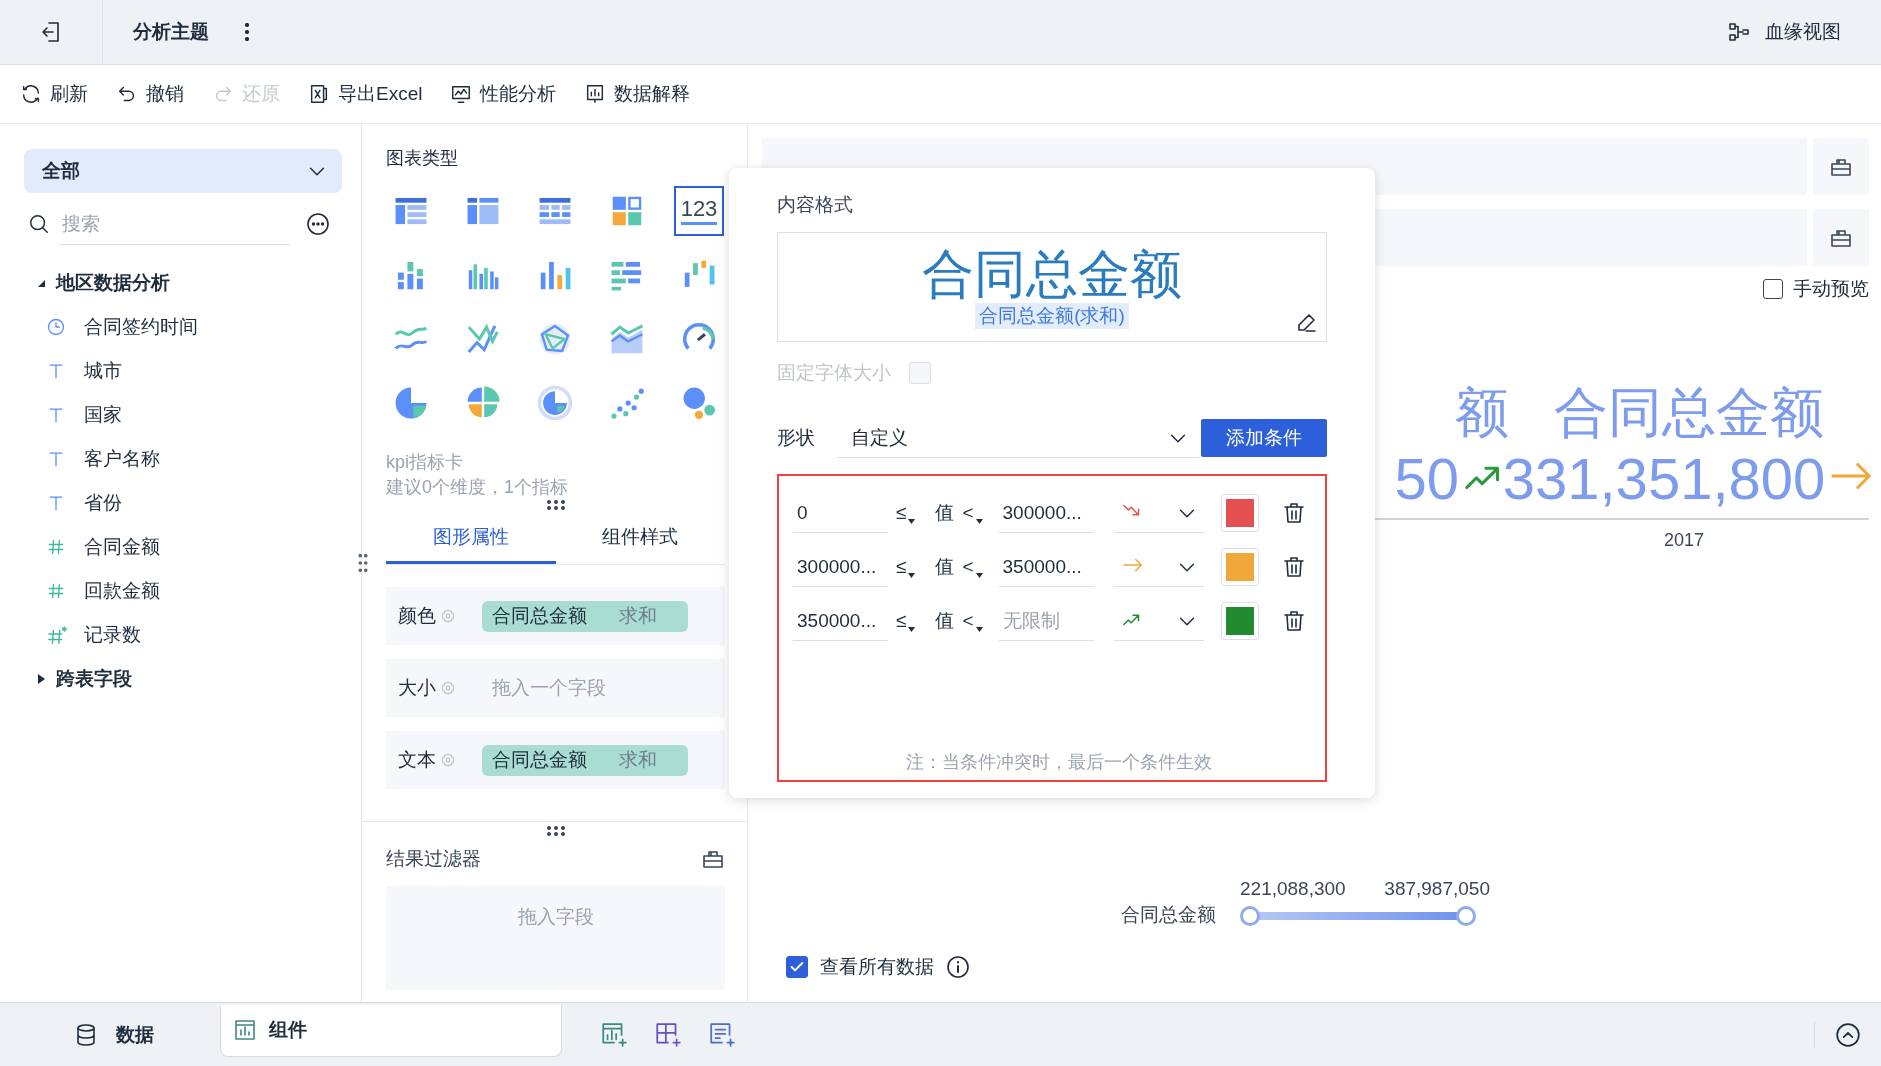 The image size is (1881, 1066). I want to click on preview-field: 合同总金额(求和), so click(1052, 316).